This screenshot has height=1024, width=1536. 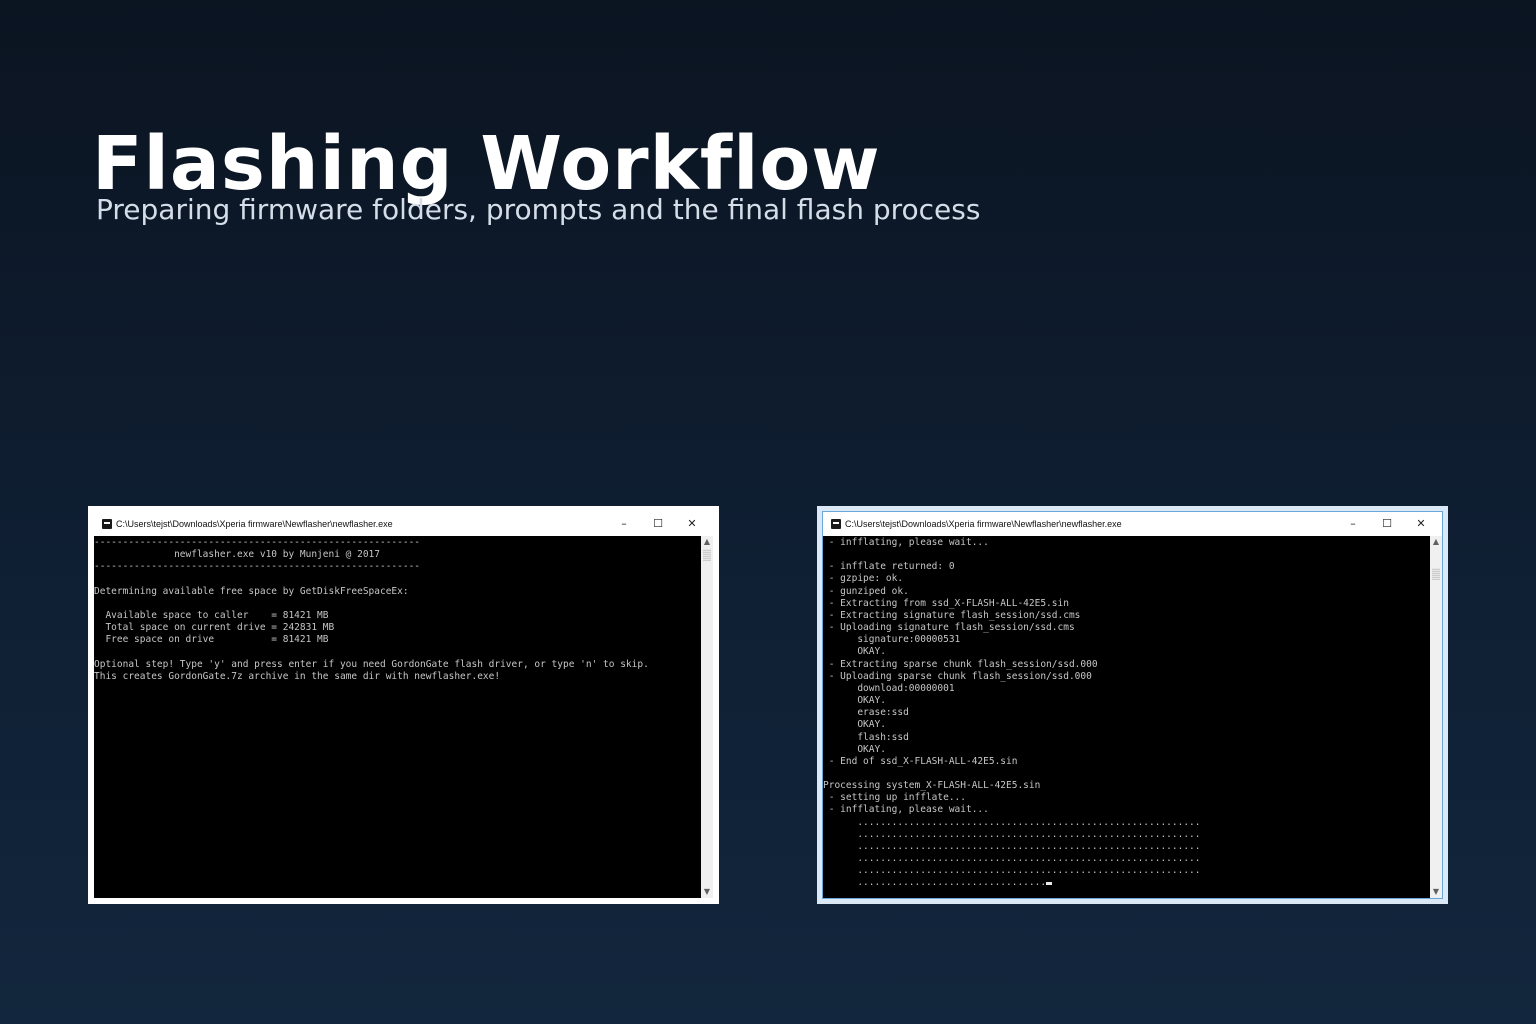 What do you see at coordinates (486, 164) in the screenshot?
I see `slide-title: Flashing Workflow` at bounding box center [486, 164].